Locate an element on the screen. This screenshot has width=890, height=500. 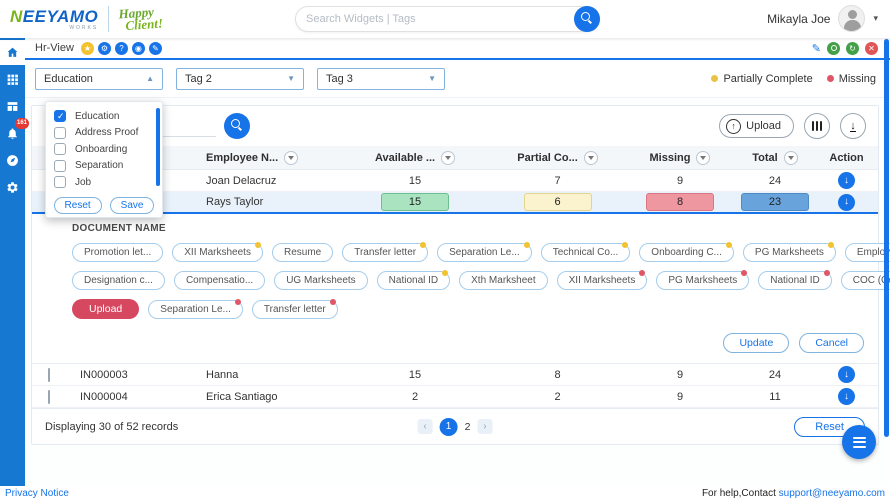
upload-button: ↑ Upload is located at coordinates (756, 126).